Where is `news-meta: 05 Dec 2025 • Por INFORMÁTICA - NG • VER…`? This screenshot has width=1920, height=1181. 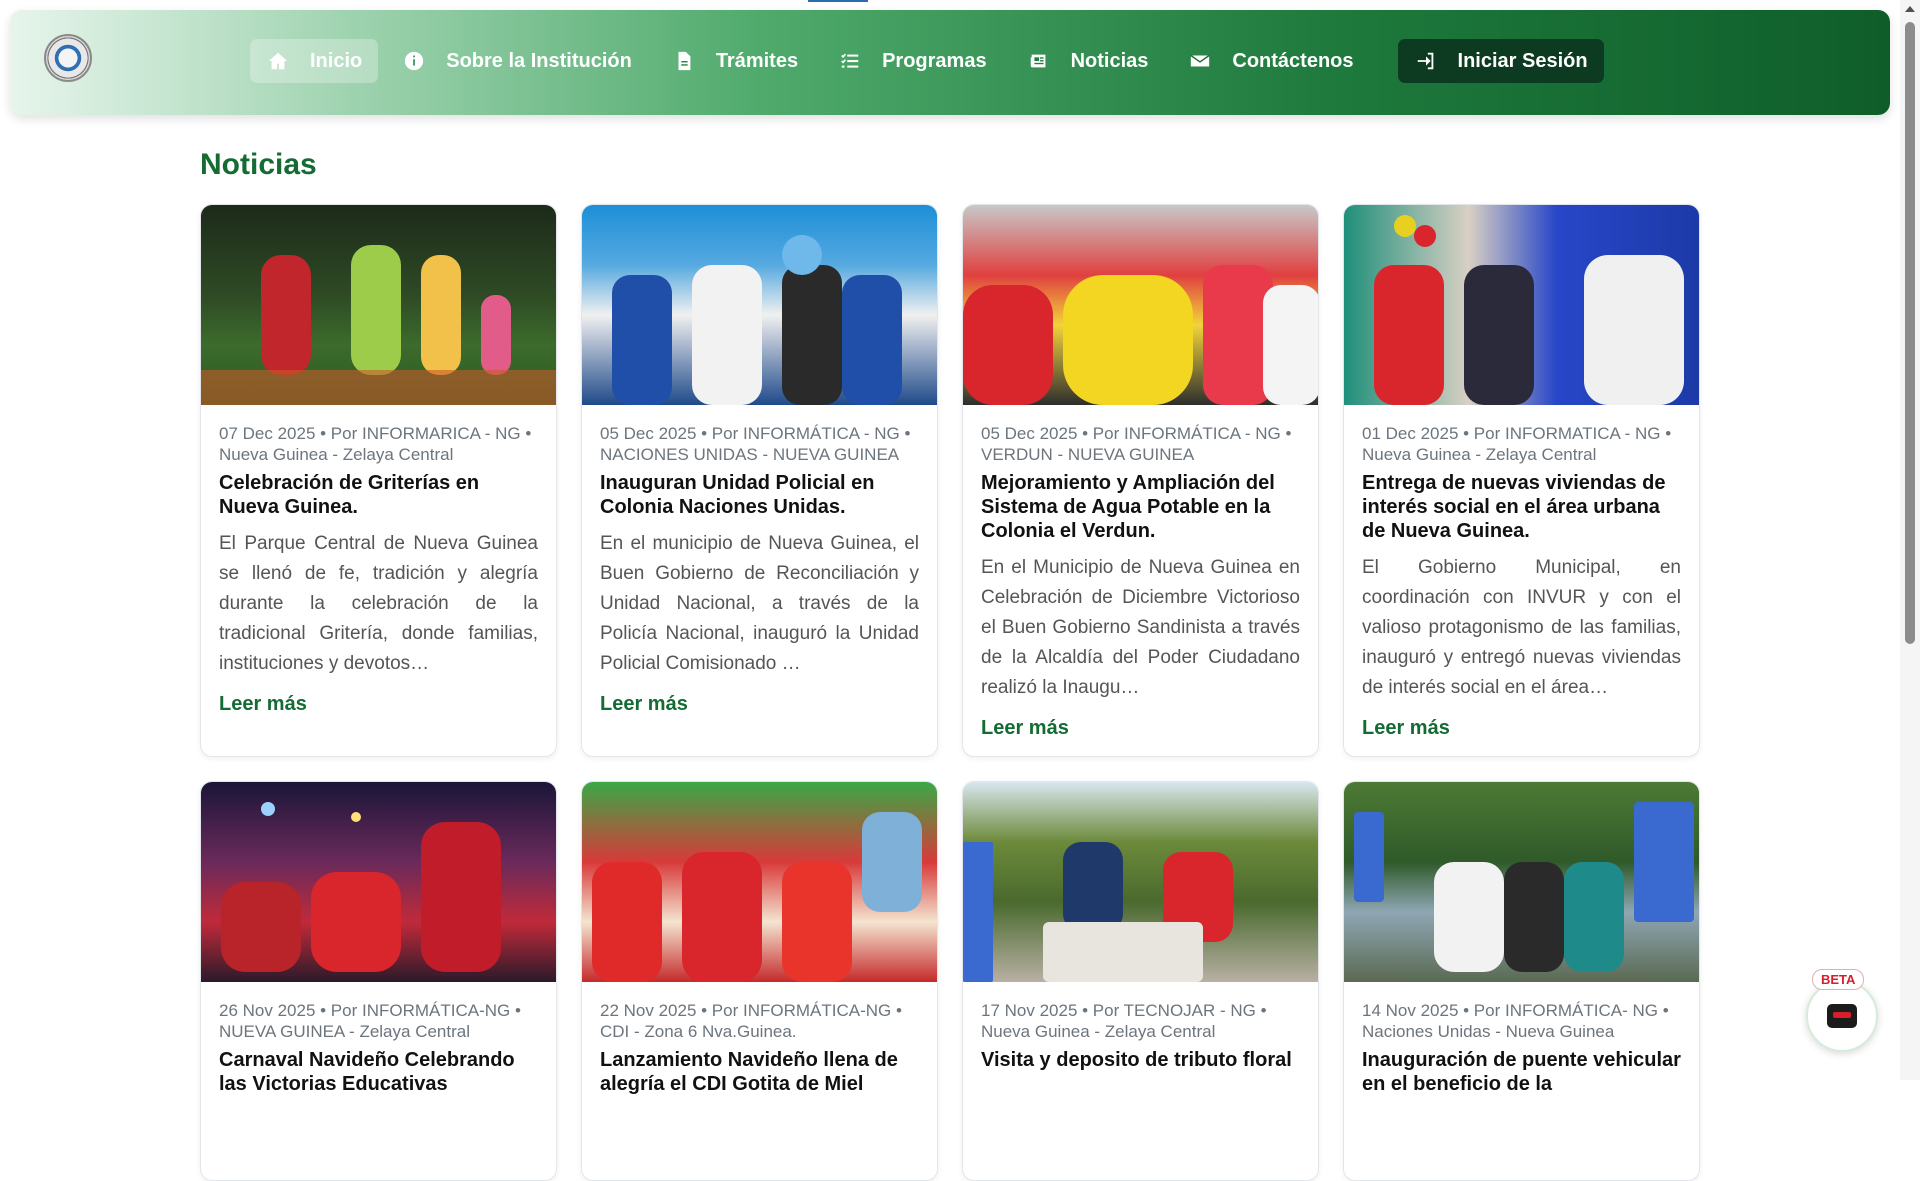 news-meta: 05 Dec 2025 • Por INFORMÁTICA - NG • VER… is located at coordinates (1136, 444).